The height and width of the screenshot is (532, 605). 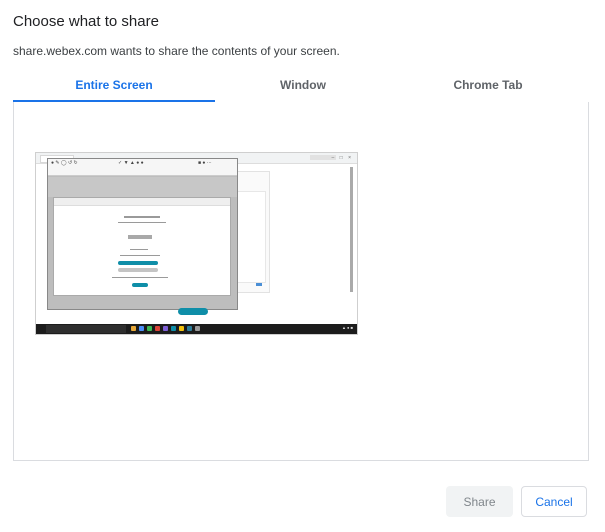 I want to click on thumbnail-floating-button, so click(x=193, y=311).